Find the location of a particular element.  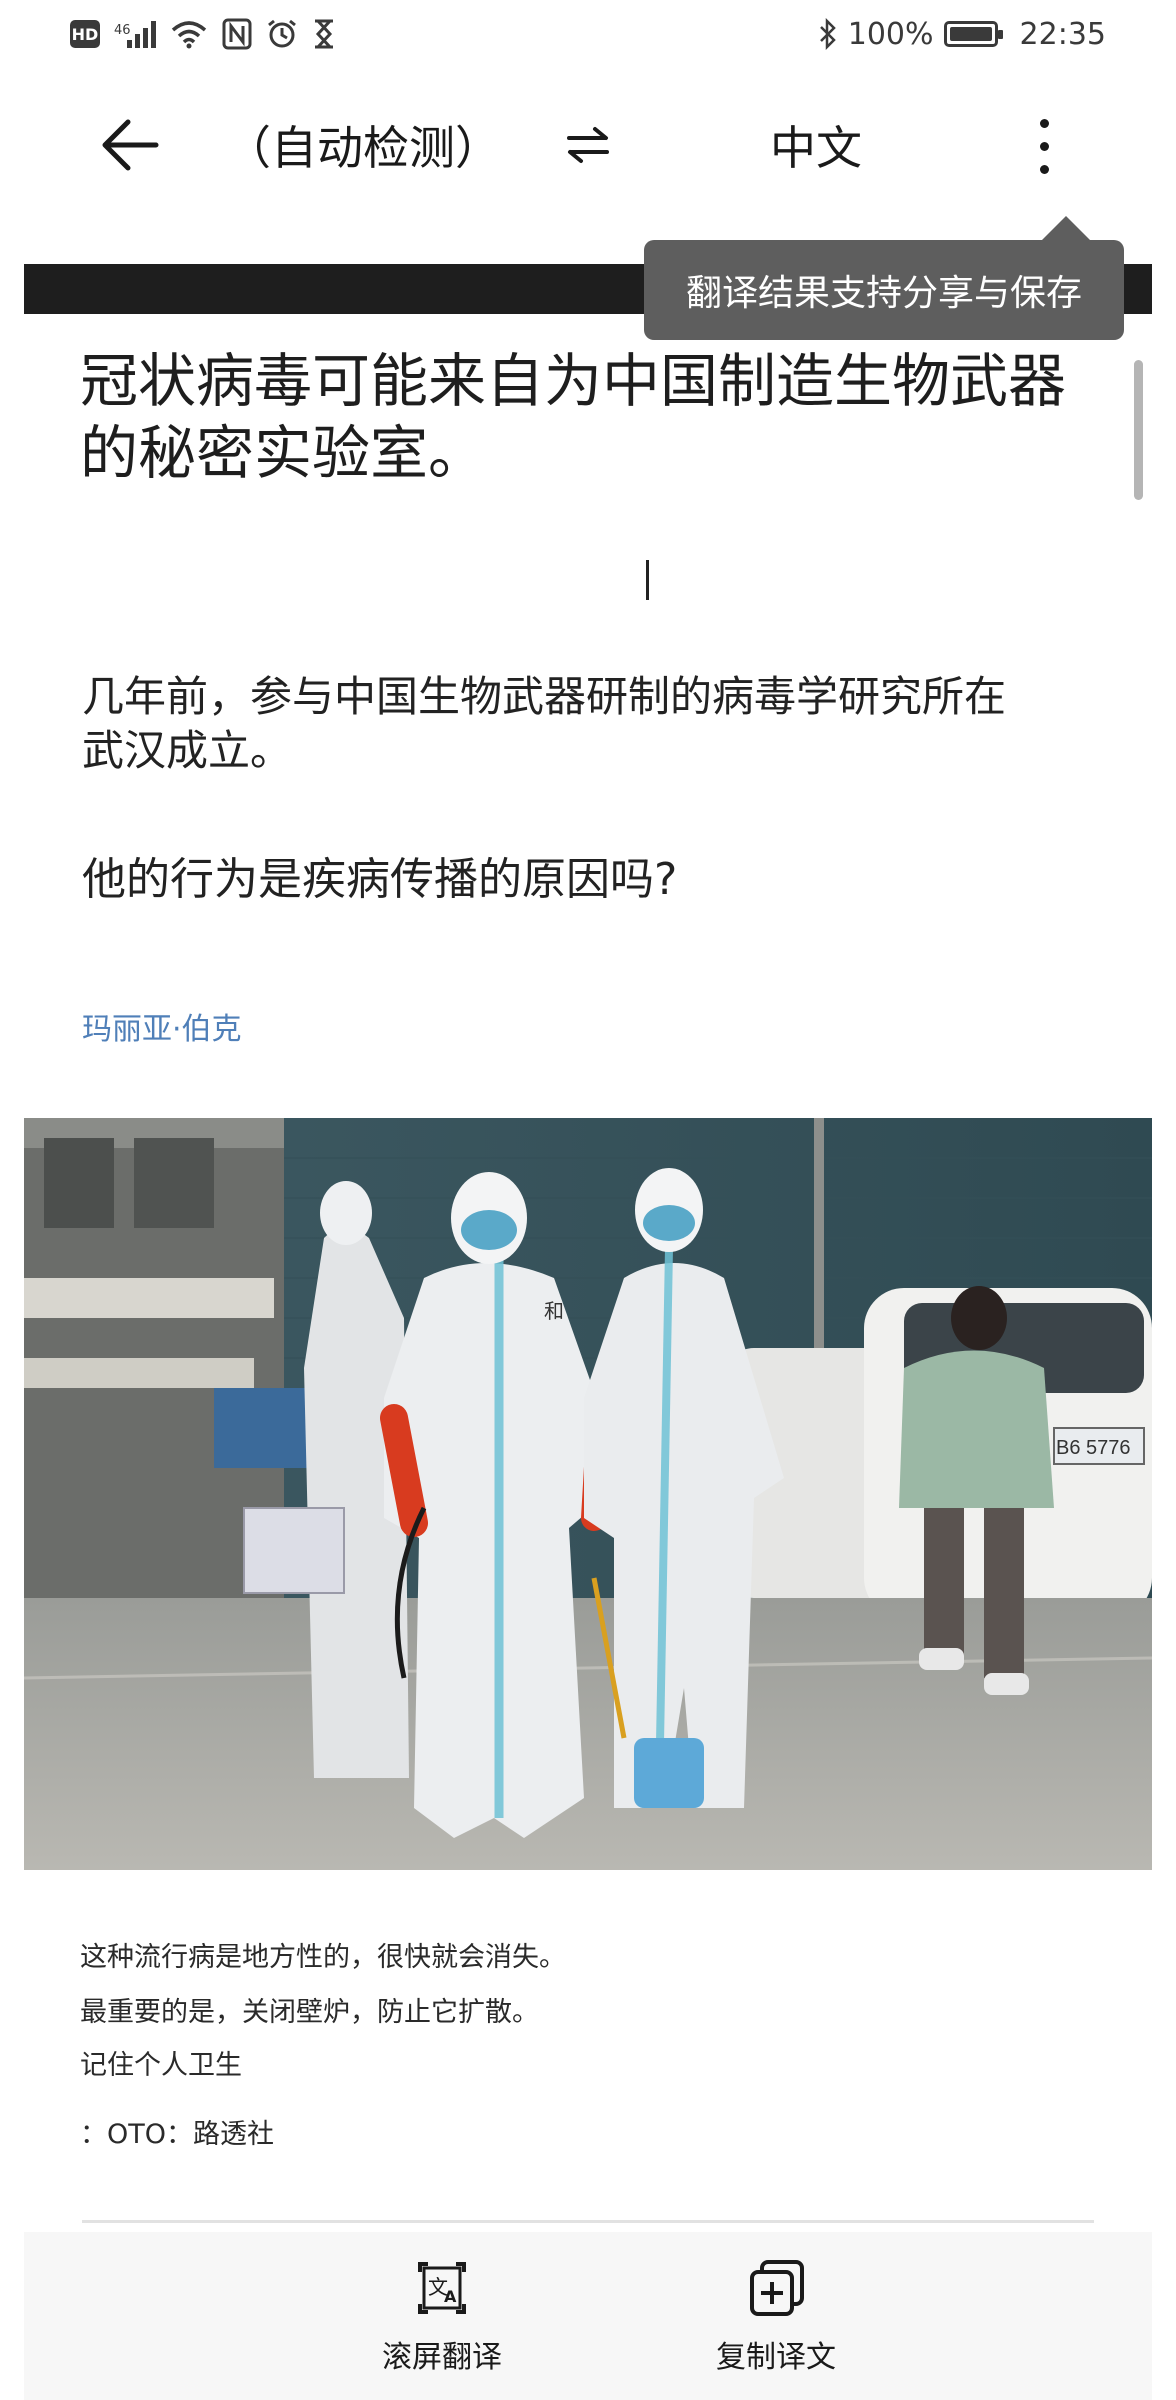

source-language-selector: （自动检测） is located at coordinates (363, 145).